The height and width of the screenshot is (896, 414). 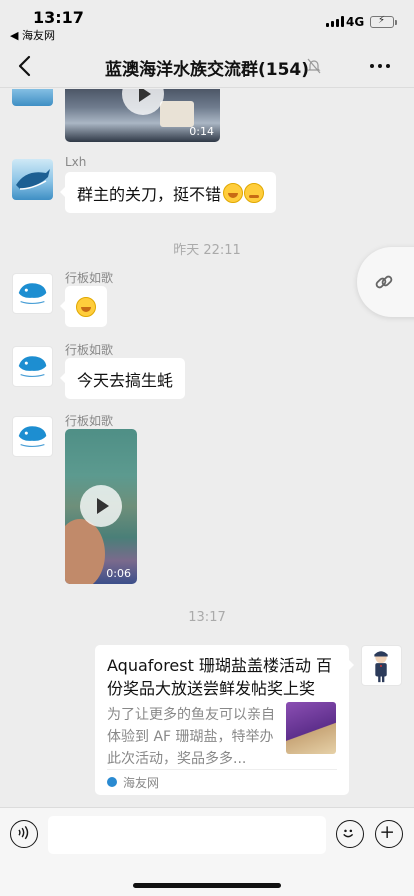 I want to click on chat-header: 蓝澳海洋水族交流群(154), so click(x=207, y=66).